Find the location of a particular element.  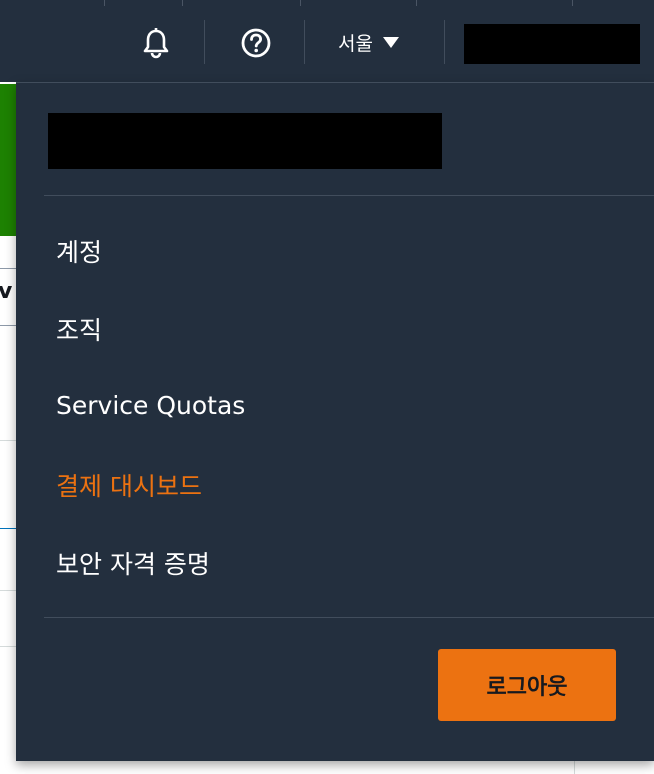

region-selector: 서울 is located at coordinates (368, 42).